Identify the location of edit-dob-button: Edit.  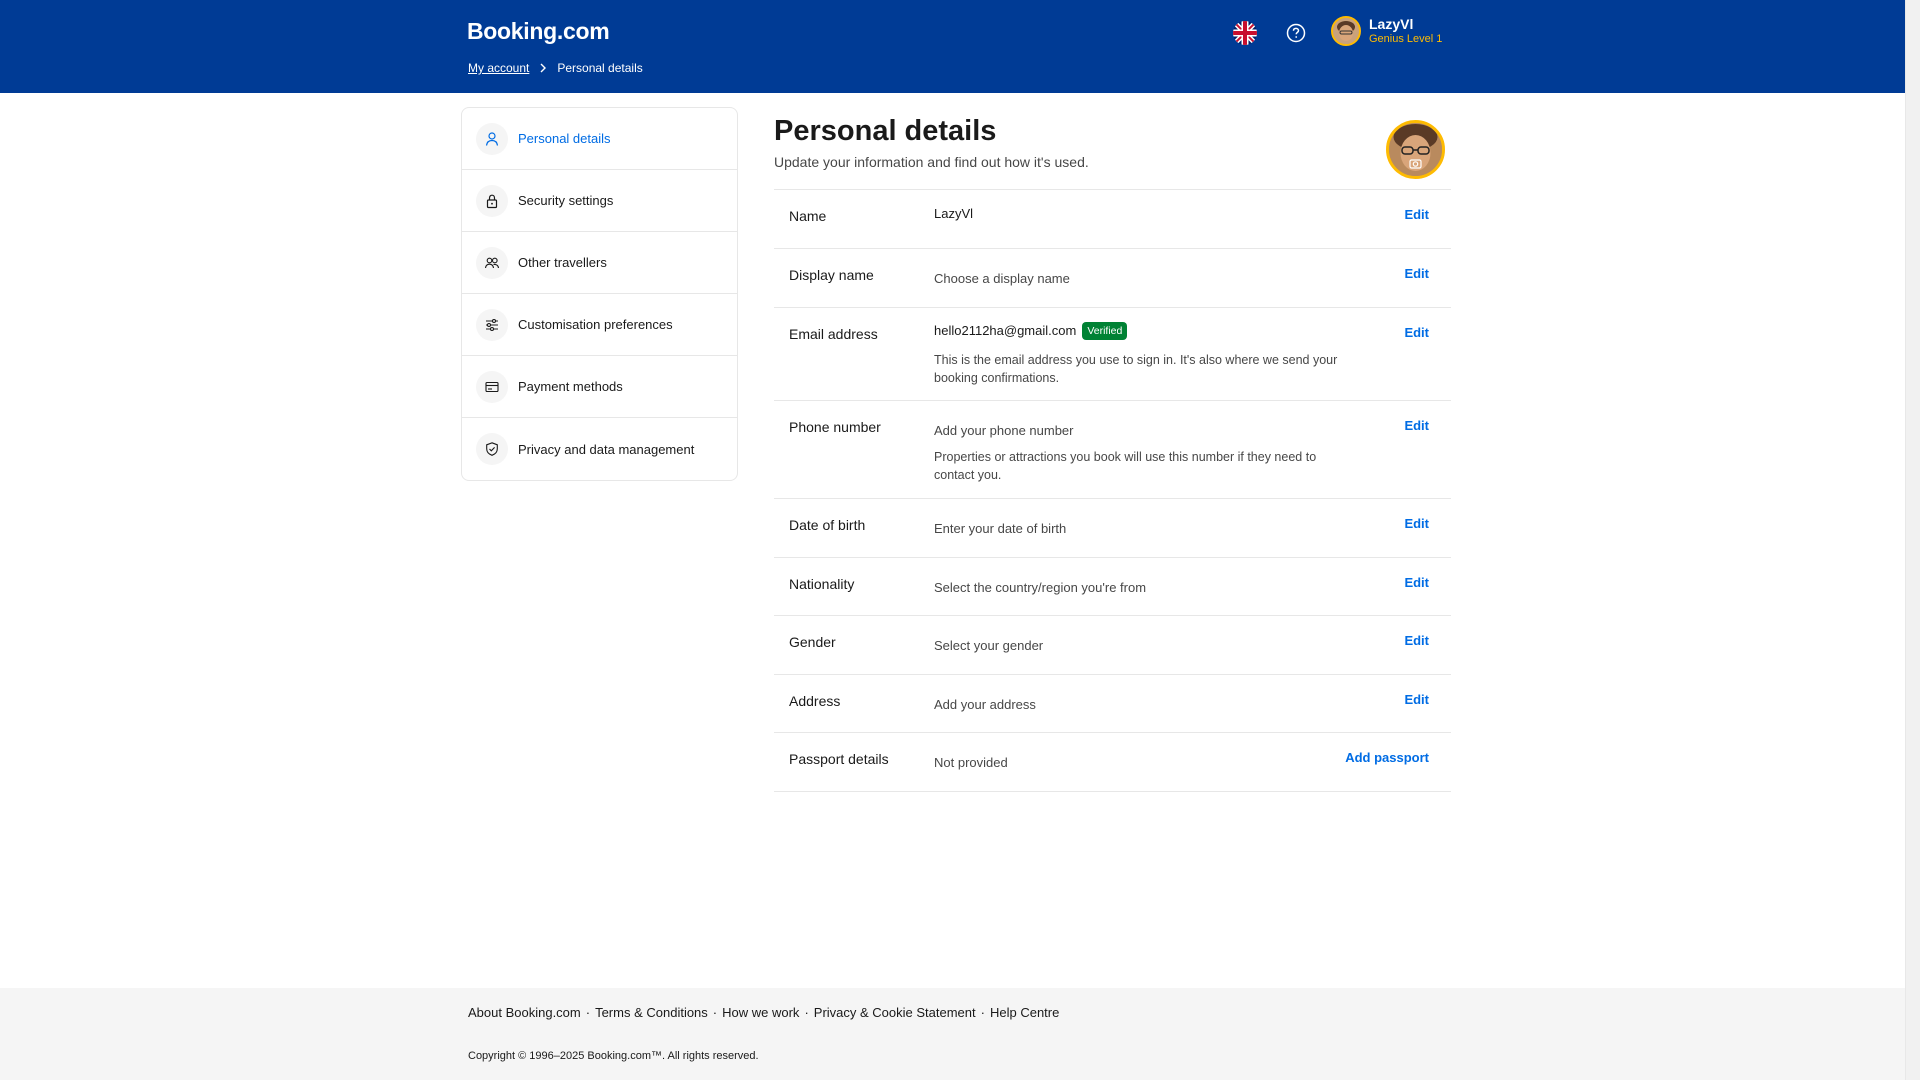
(1416, 523).